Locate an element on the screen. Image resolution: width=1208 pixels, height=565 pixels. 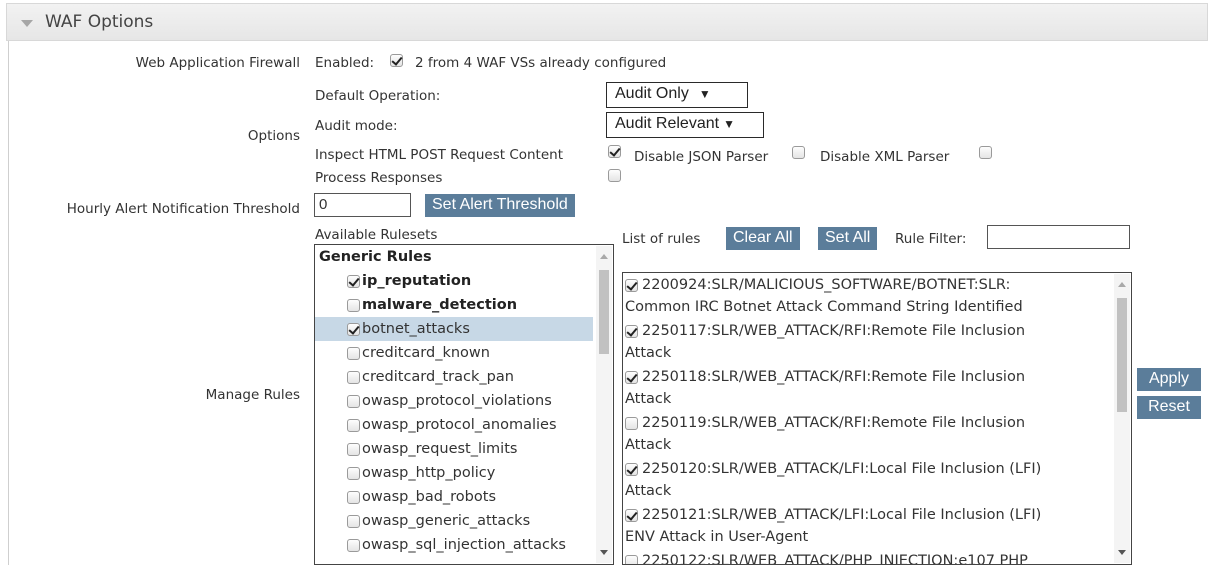
set-all-button: Set All is located at coordinates (848, 238).